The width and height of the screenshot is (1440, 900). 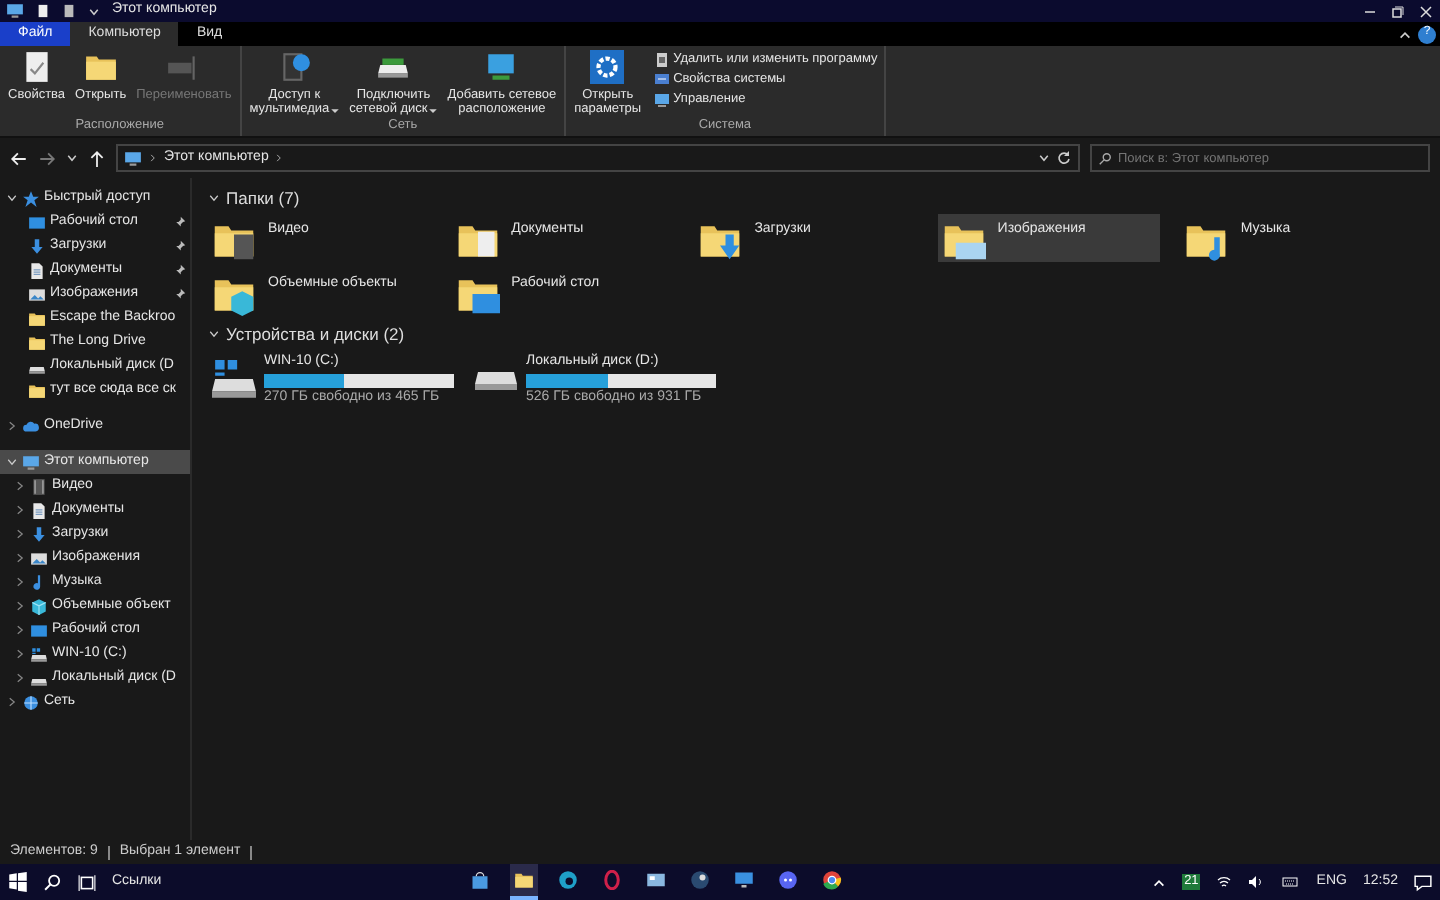 What do you see at coordinates (1159, 882) in the screenshot?
I see `chevron-up-icon` at bounding box center [1159, 882].